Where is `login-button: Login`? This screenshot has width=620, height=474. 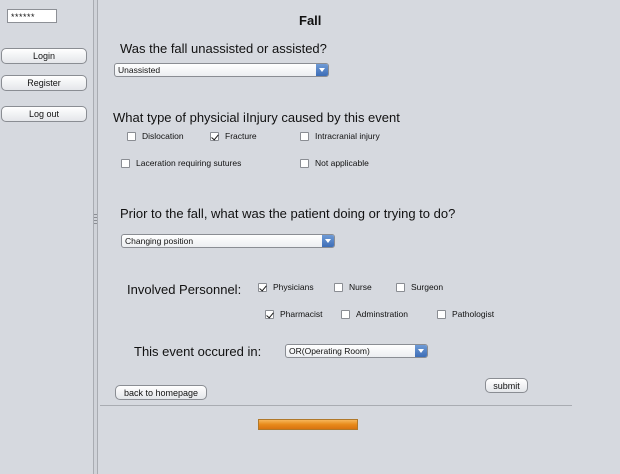
login-button: Login is located at coordinates (44, 56).